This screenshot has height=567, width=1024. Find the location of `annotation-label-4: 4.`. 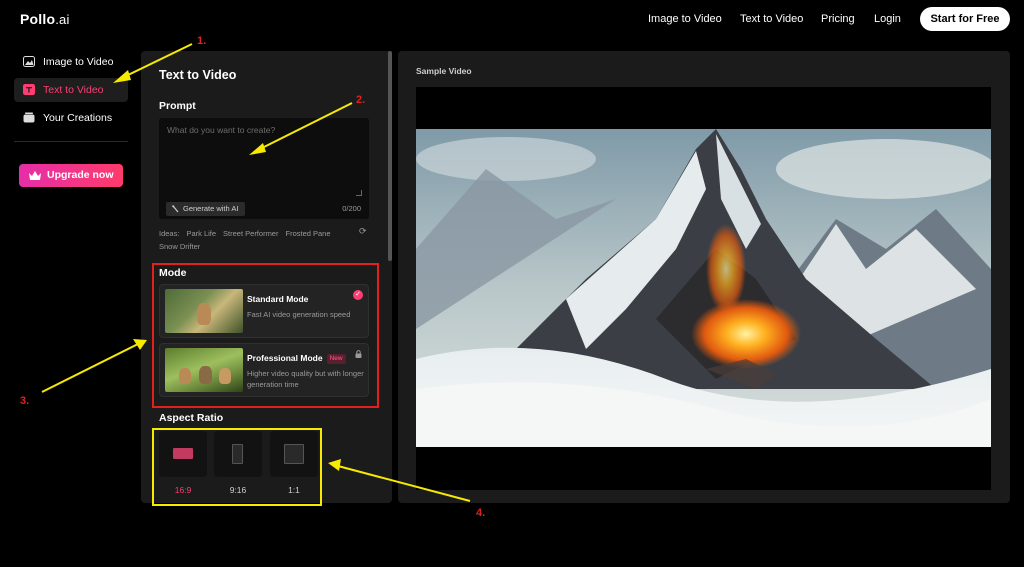

annotation-label-4: 4. is located at coordinates (481, 513).